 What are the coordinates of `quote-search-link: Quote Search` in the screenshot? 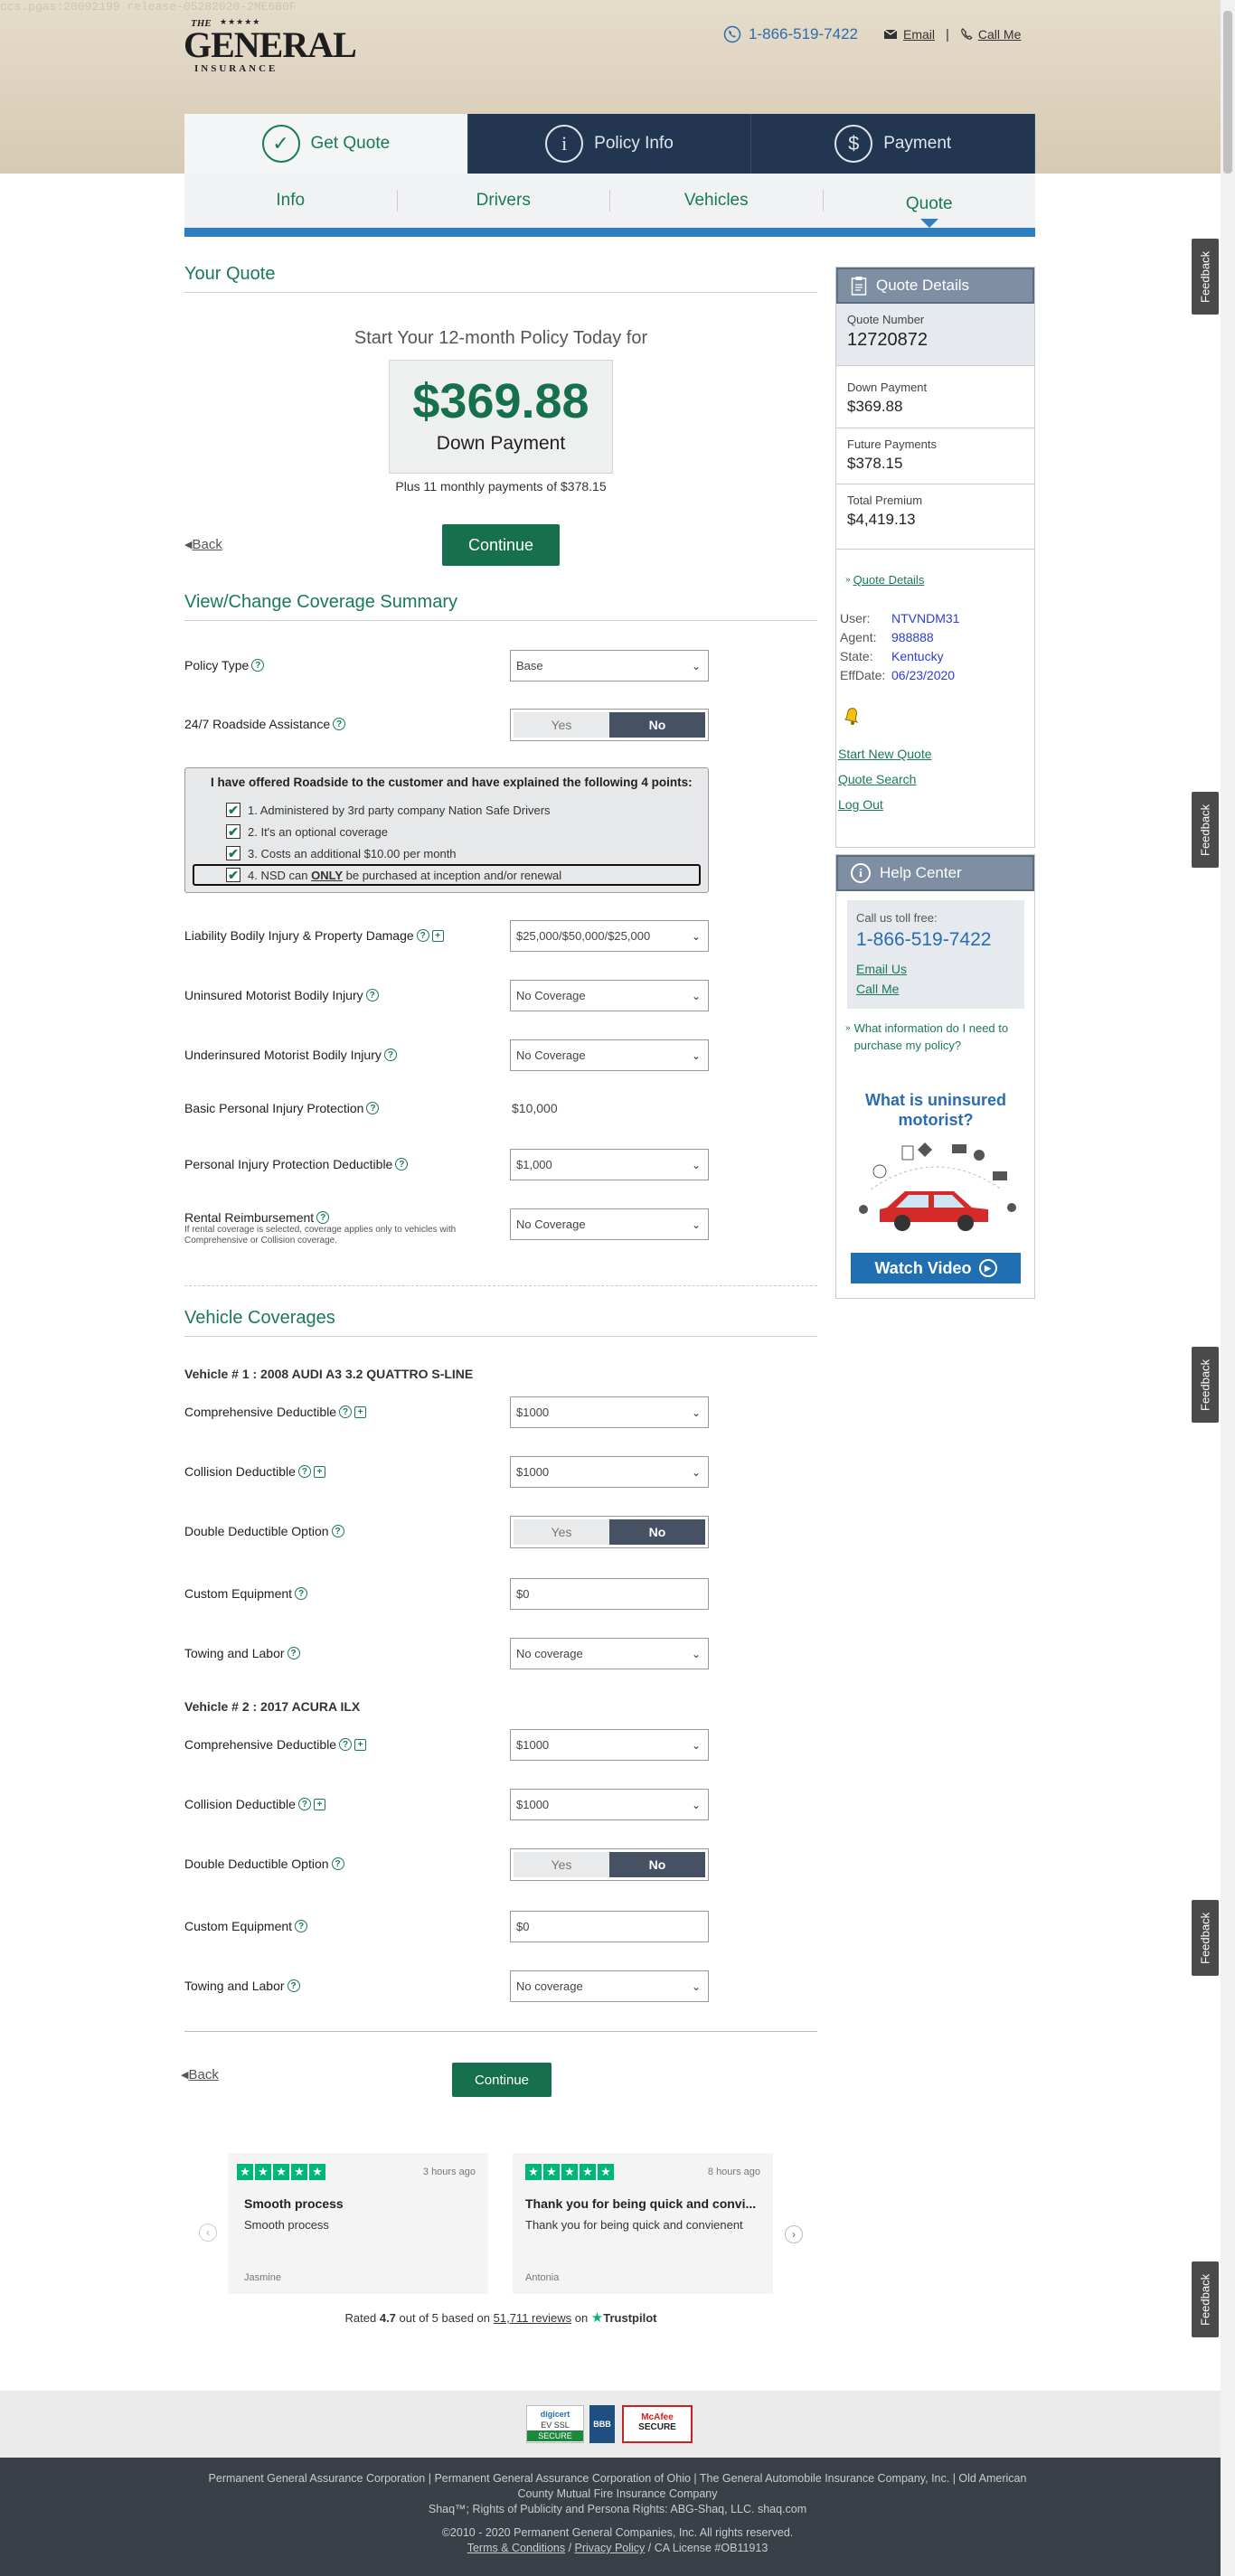 It's located at (877, 779).